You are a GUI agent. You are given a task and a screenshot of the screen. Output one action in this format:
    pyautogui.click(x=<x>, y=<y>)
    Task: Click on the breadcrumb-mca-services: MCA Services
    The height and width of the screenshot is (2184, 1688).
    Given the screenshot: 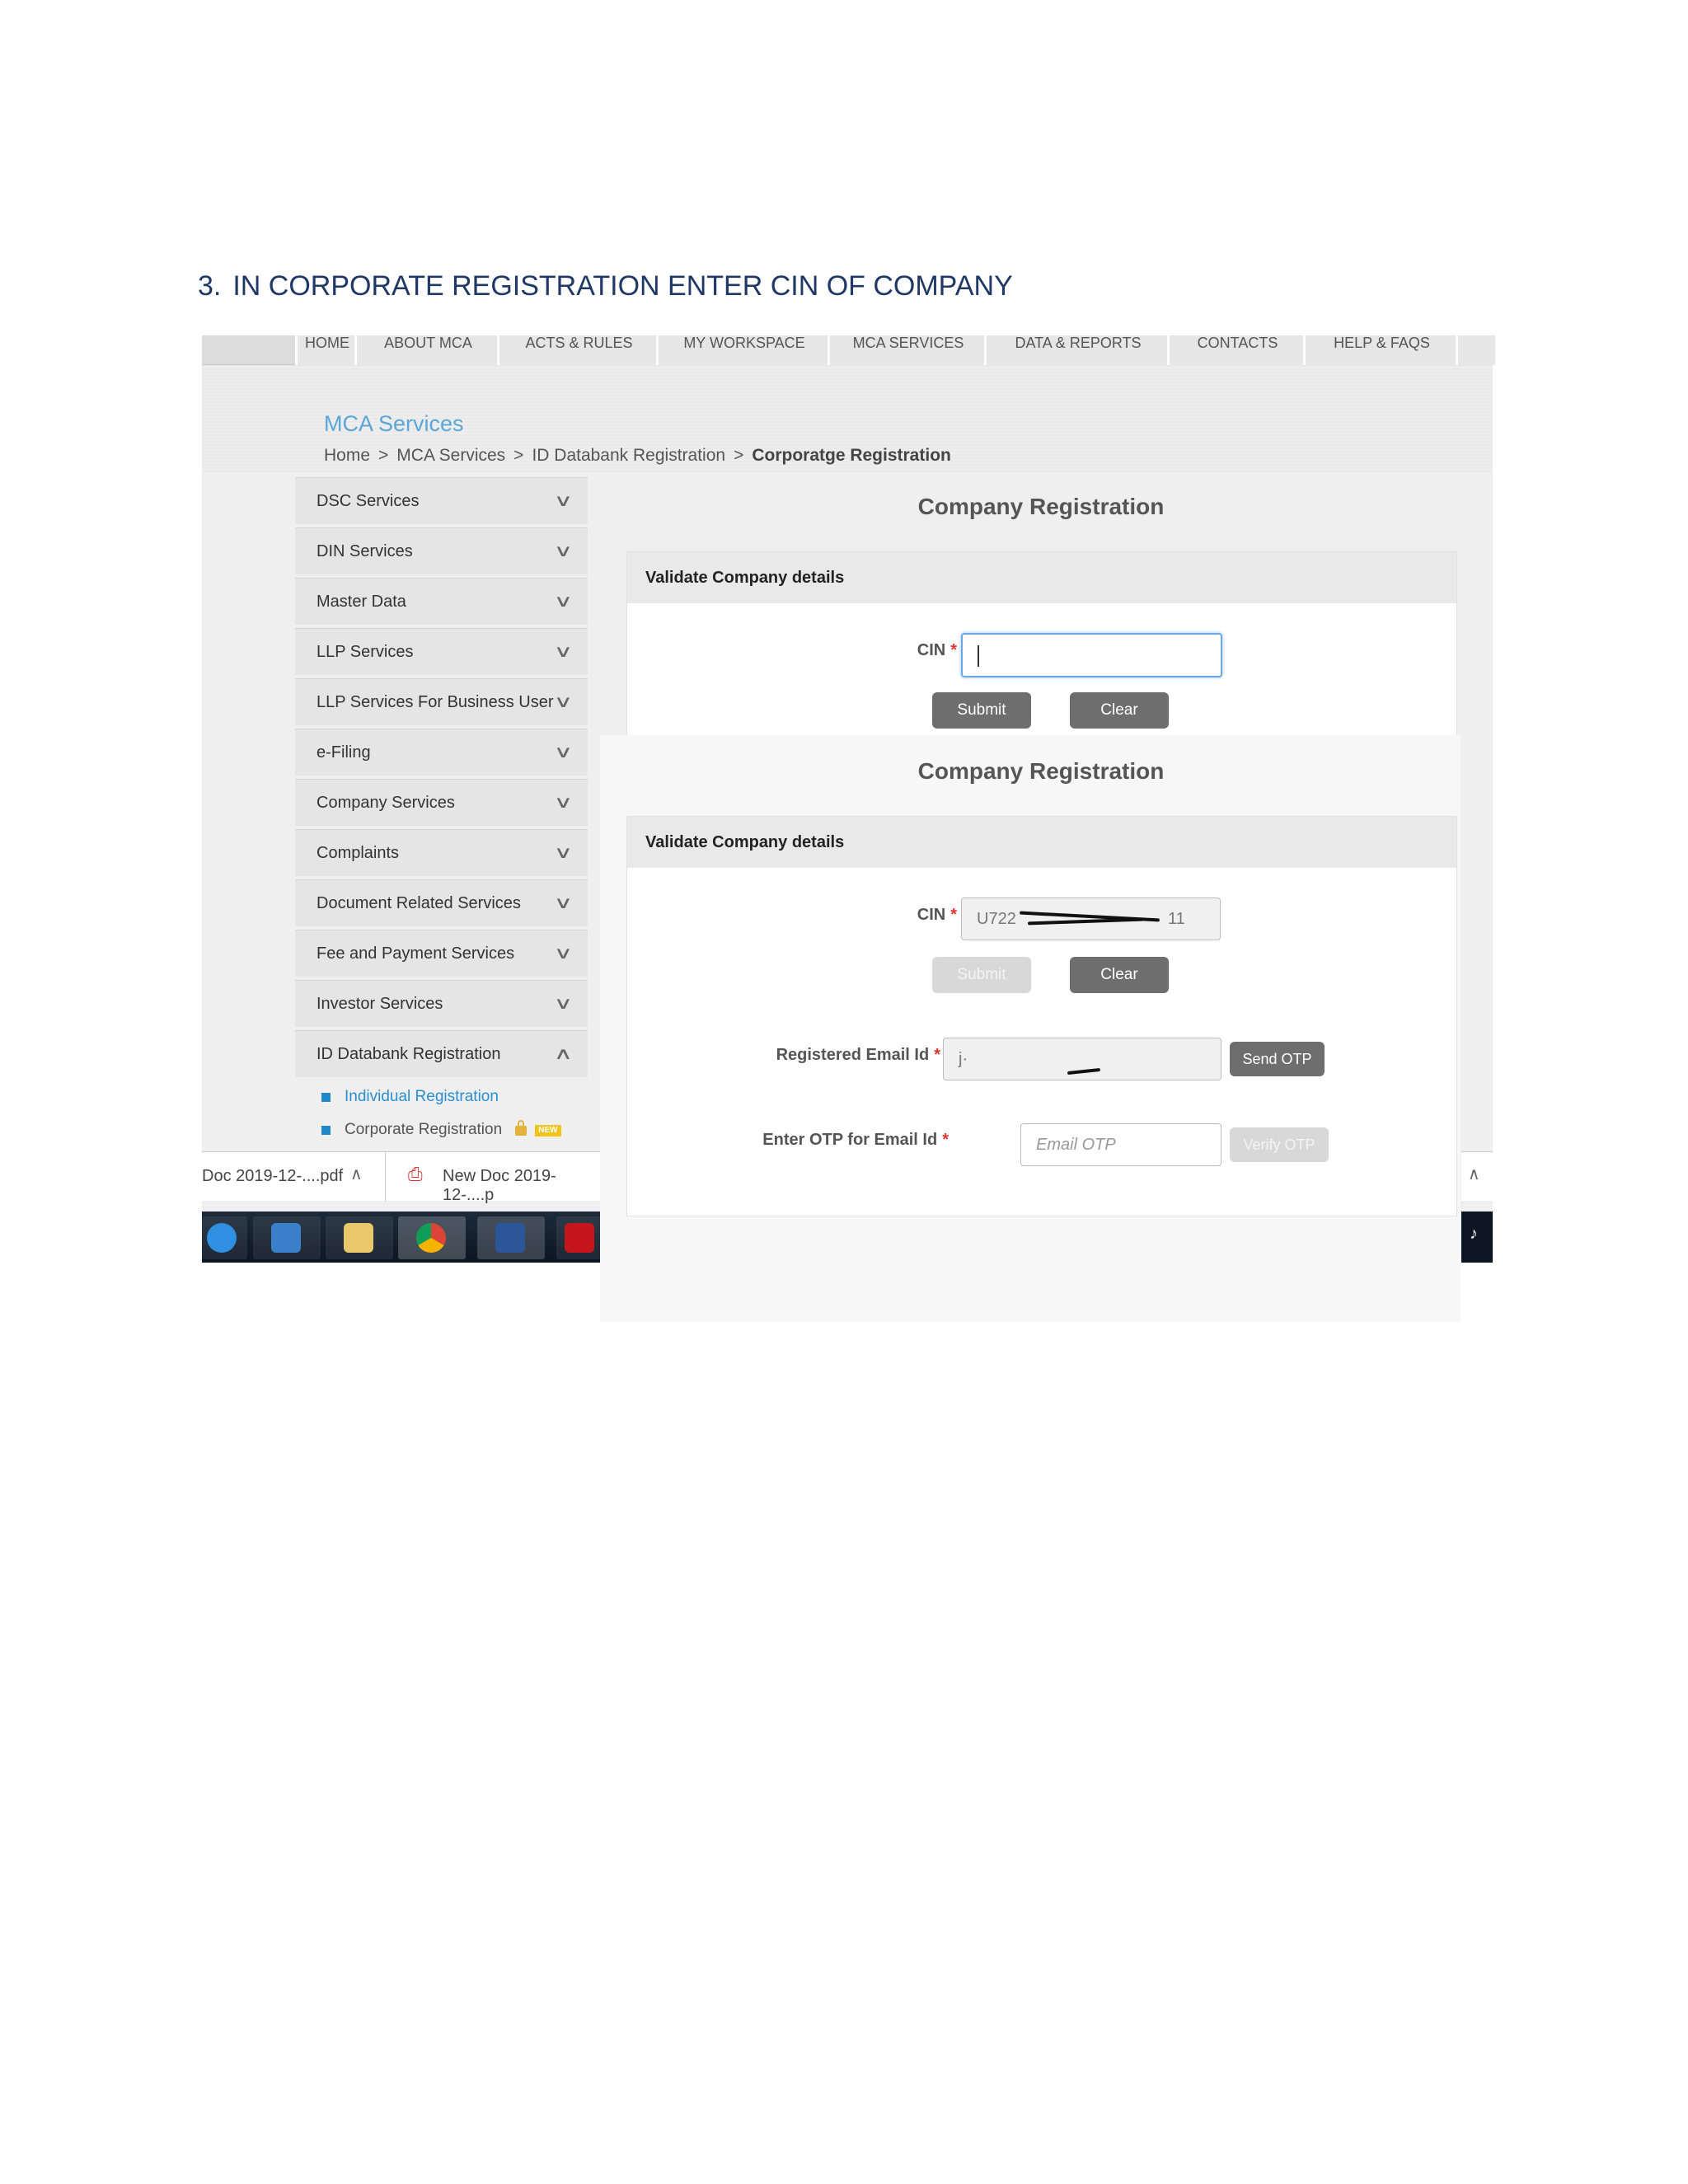 What is the action you would take?
    pyautogui.click(x=450, y=455)
    